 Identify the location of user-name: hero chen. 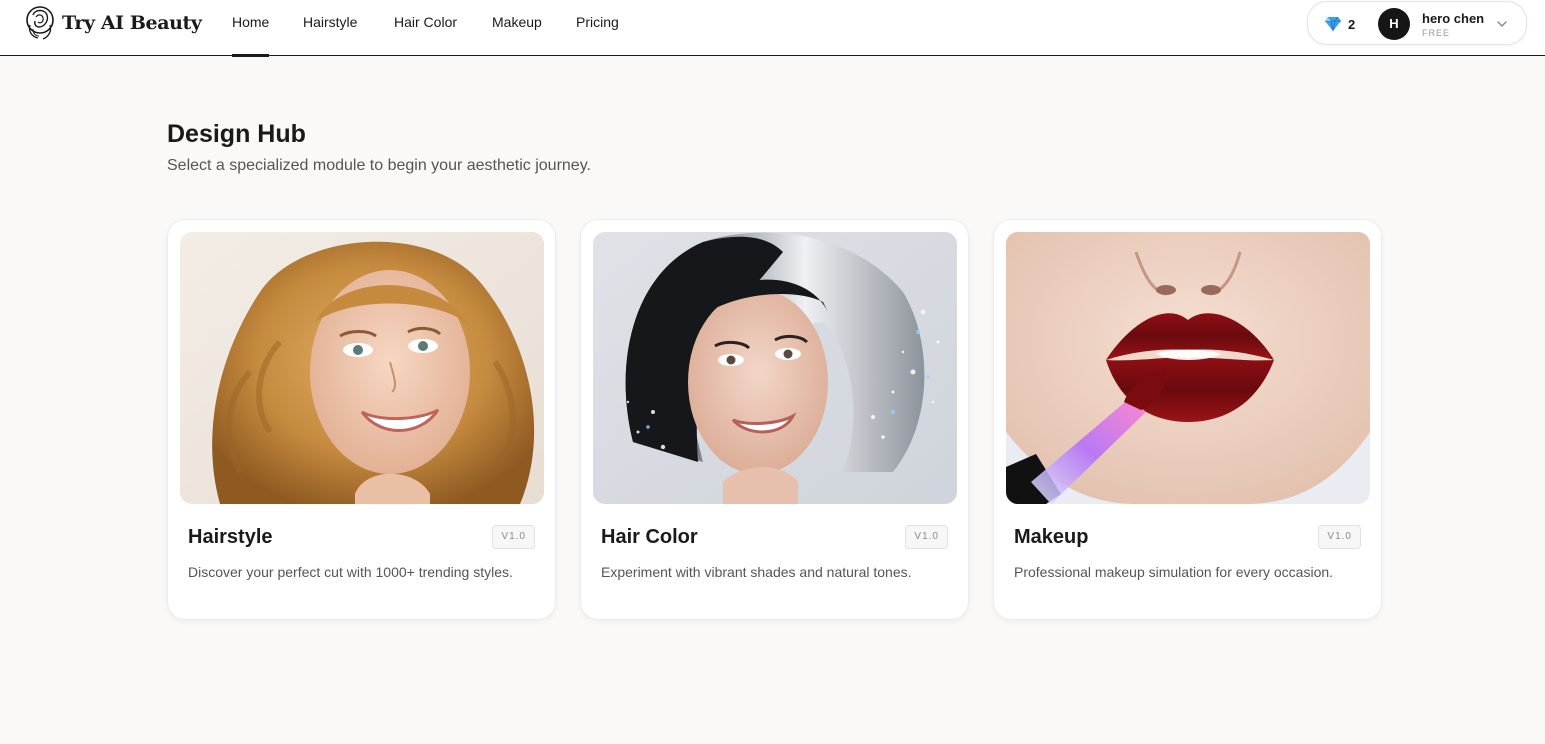
(1453, 18).